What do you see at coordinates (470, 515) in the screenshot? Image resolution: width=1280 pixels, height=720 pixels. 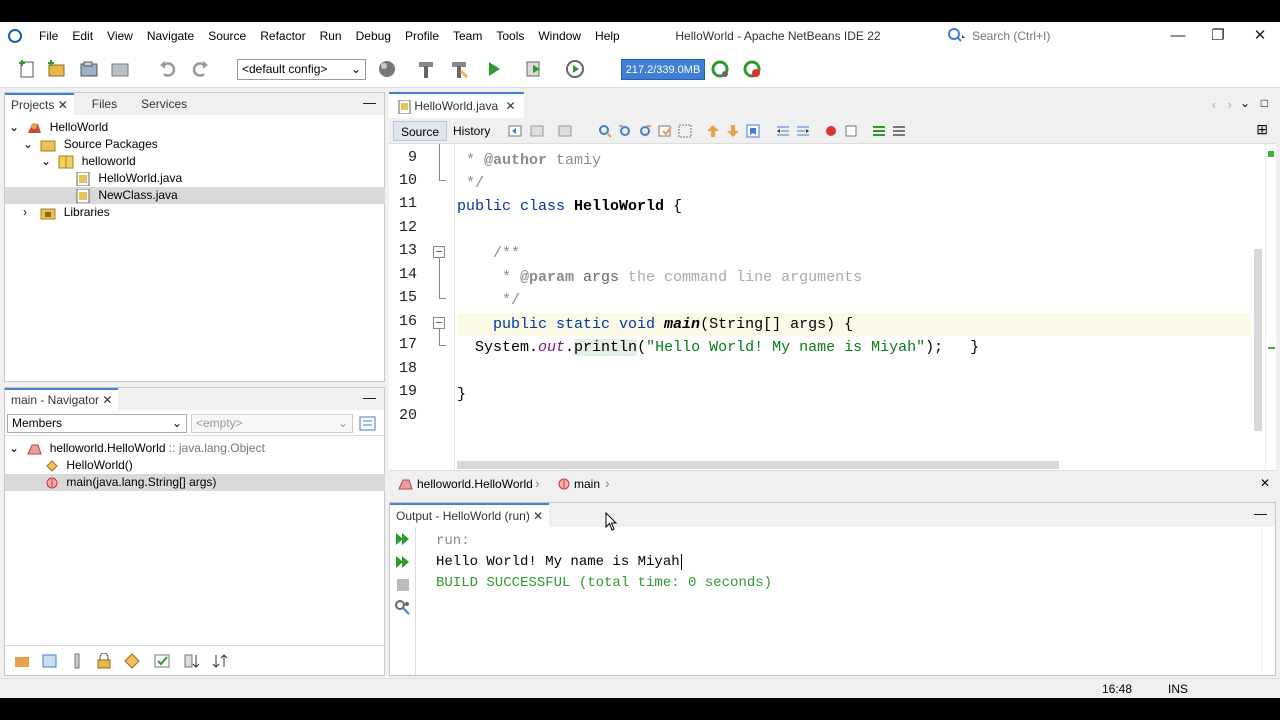 I see `tab-output: Output - HelloWorld (run) ✕` at bounding box center [470, 515].